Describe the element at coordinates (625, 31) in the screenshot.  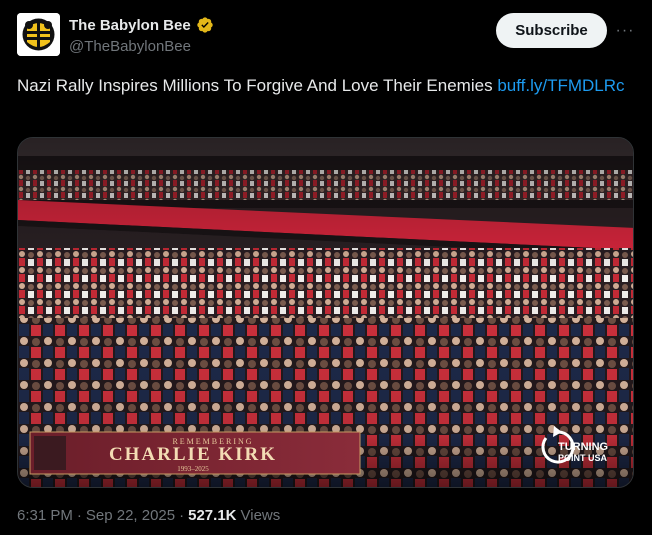
I see `more-options-icon: ···` at that location.